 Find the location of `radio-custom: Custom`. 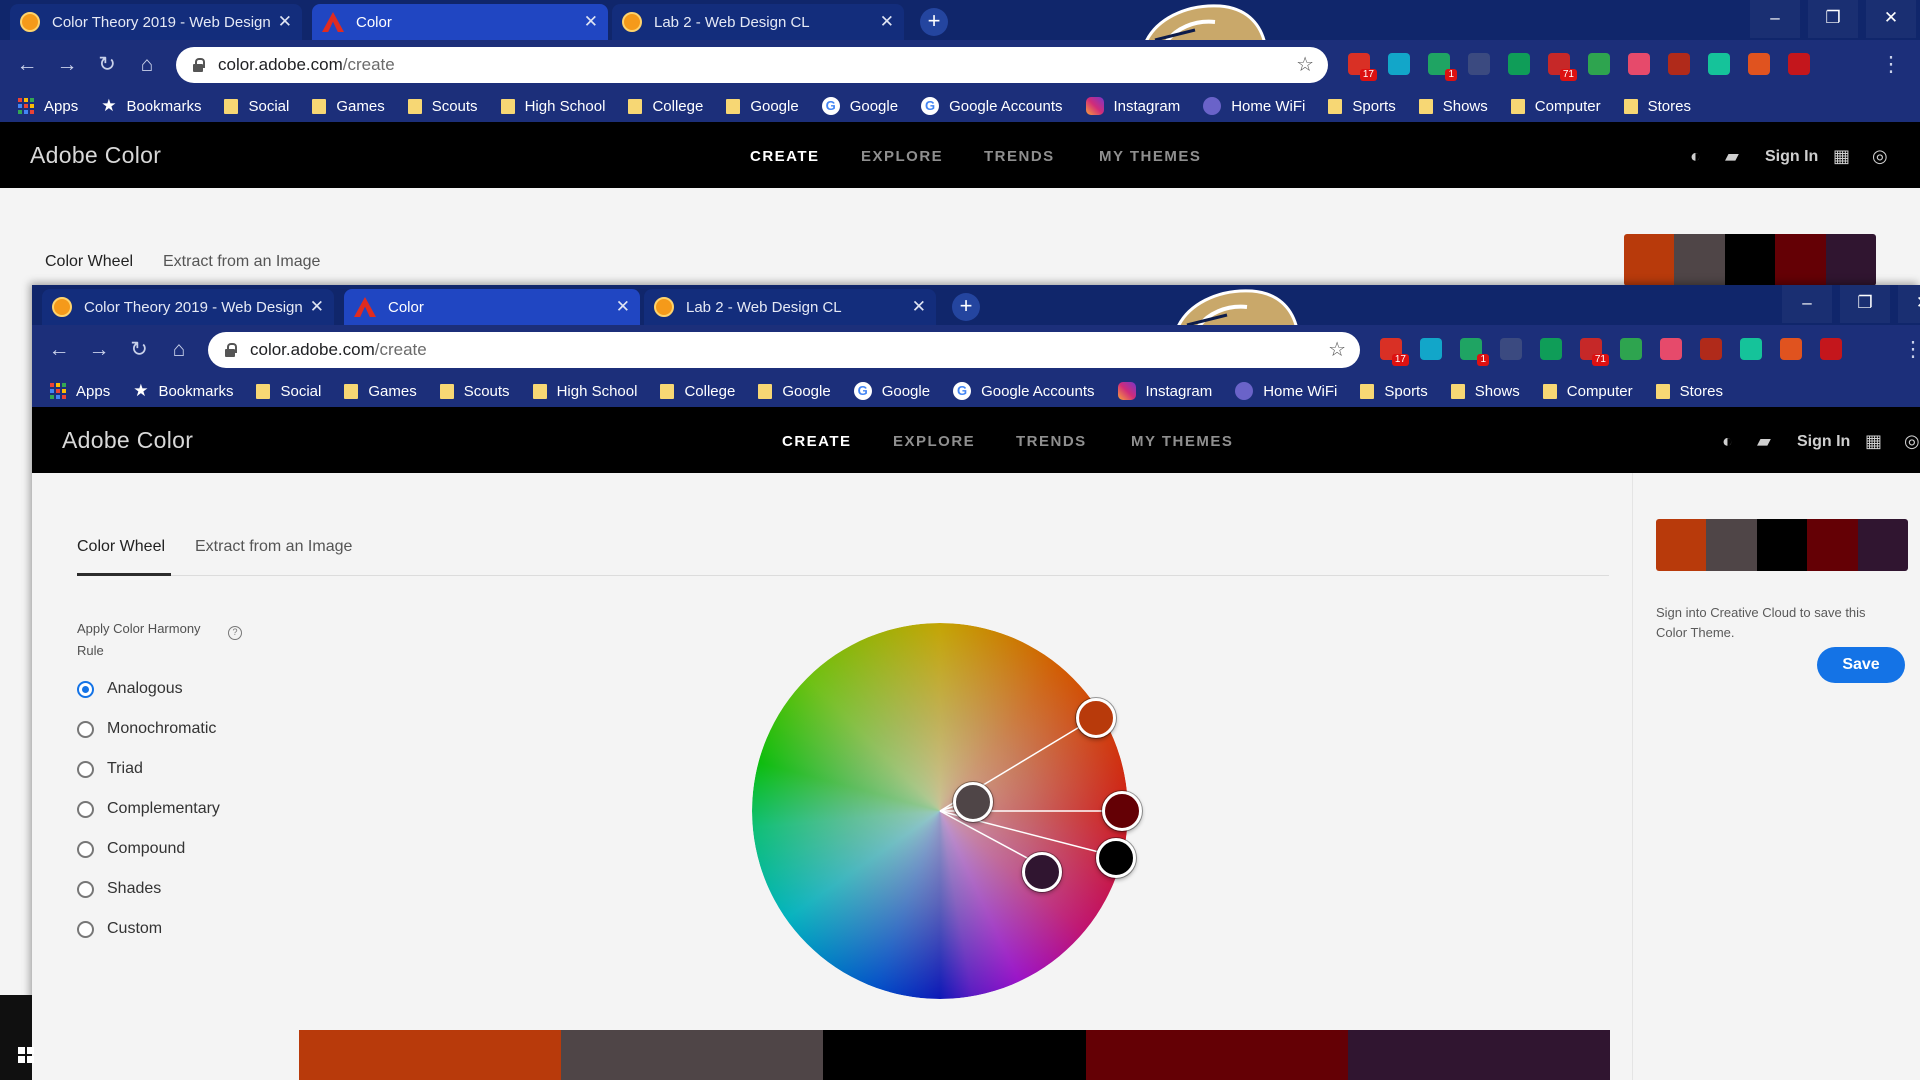

radio-custom: Custom is located at coordinates (119, 929).